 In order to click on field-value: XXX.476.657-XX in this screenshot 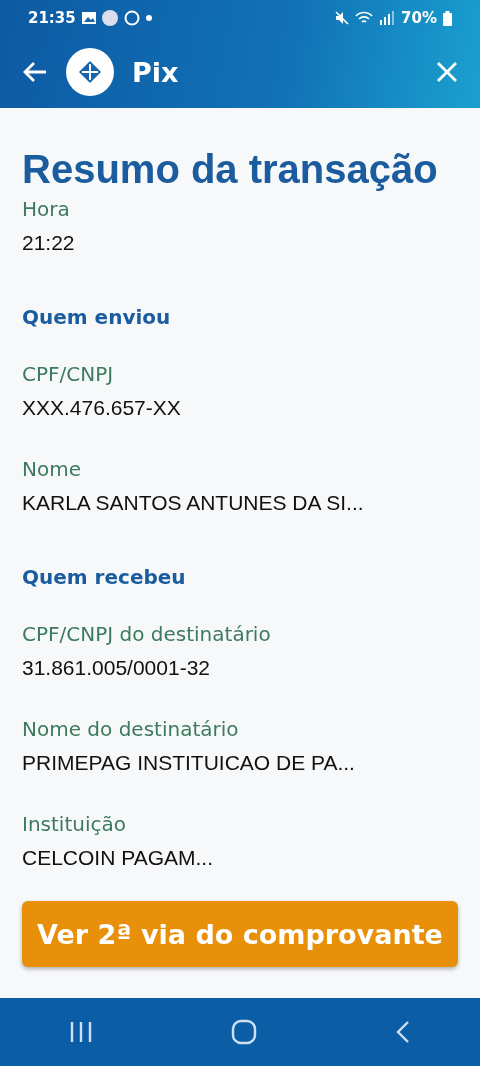, I will do `click(102, 408)`.